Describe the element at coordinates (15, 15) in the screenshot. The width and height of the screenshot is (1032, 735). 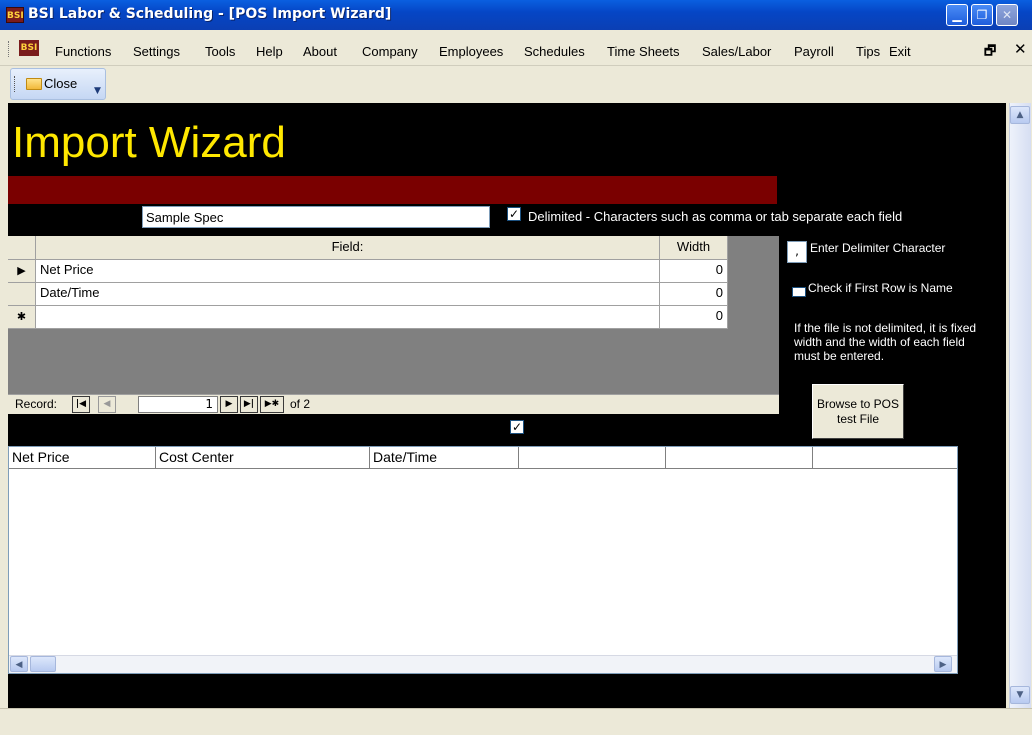
I see `app-icon: BSI` at that location.